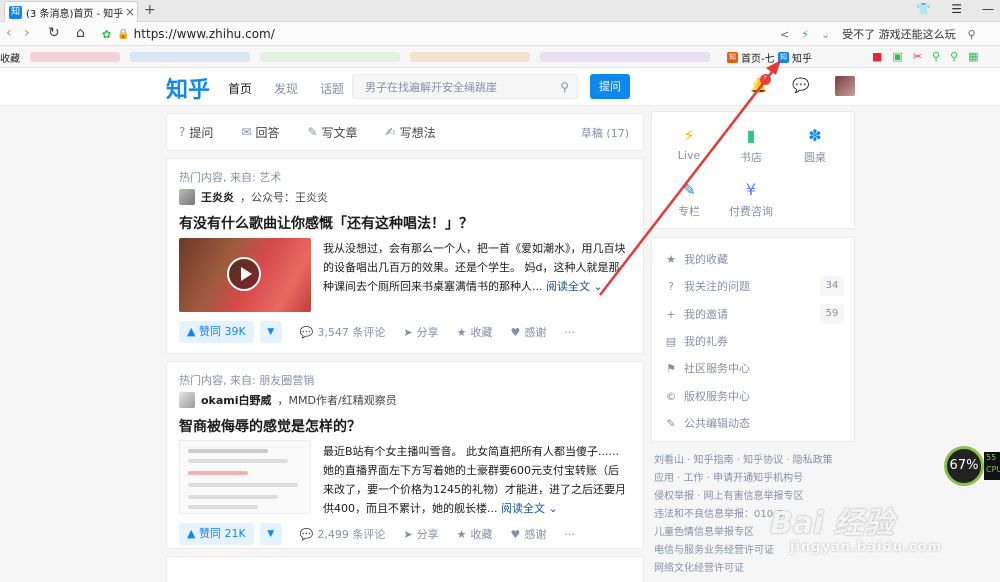 The image size is (1000, 582). What do you see at coordinates (408, 332) in the screenshot?
I see `share-icon: ➤` at bounding box center [408, 332].